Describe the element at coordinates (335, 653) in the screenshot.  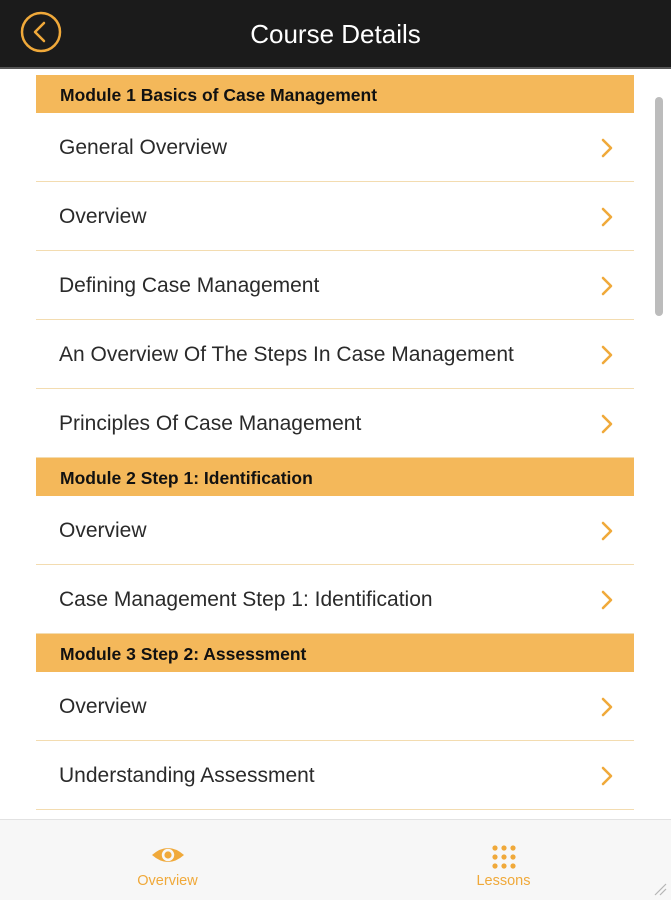
I see `module-header: Module 3 Step 2: Assessment` at that location.